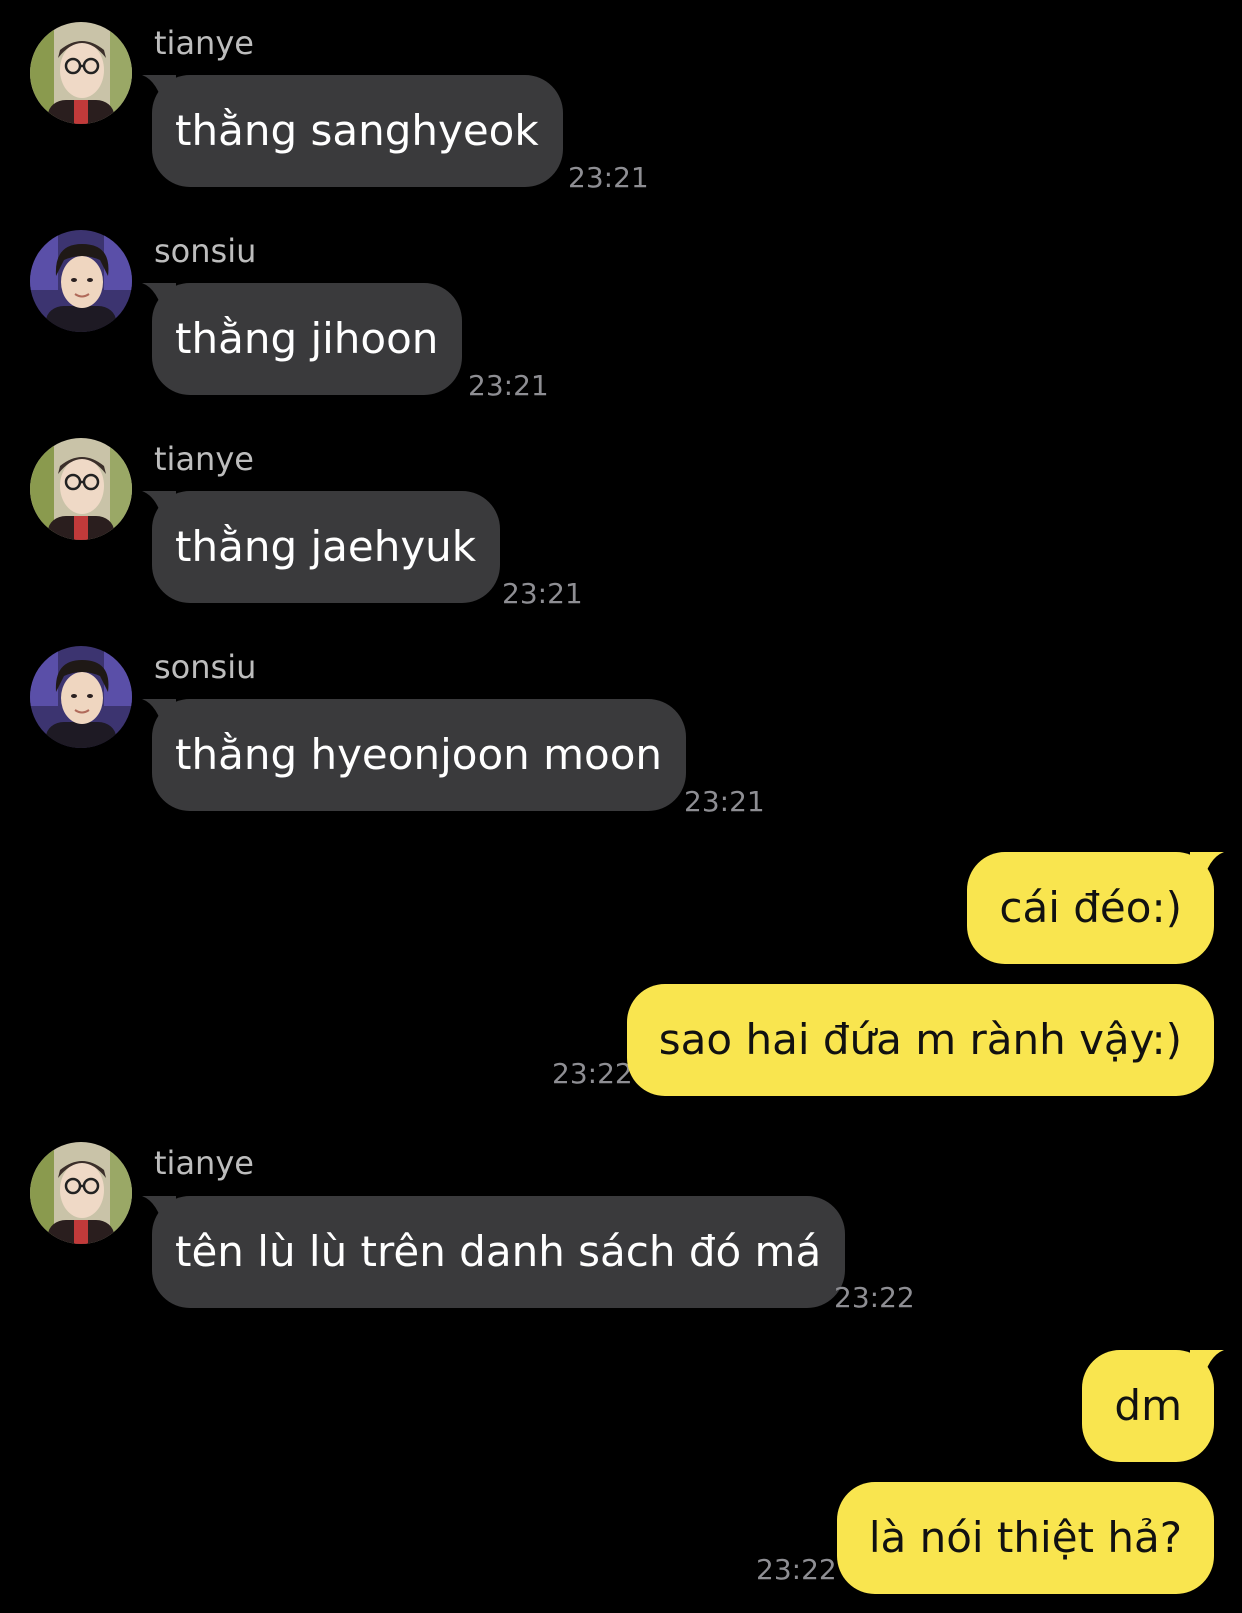  I want to click on message-bubble: thằng hyeonjoon moon, so click(414, 755).